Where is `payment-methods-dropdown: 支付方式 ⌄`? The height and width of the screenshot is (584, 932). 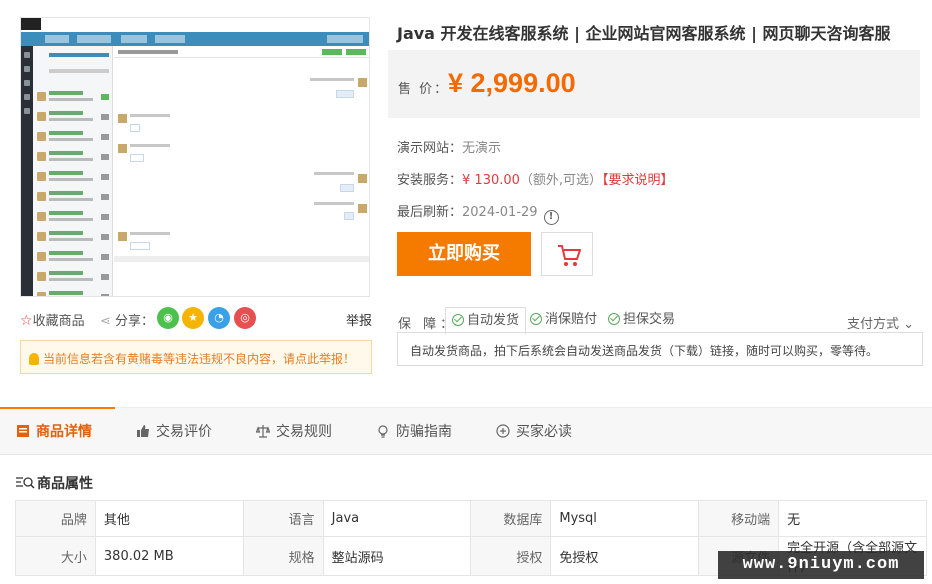 payment-methods-dropdown: 支付方式 ⌄ is located at coordinates (880, 322).